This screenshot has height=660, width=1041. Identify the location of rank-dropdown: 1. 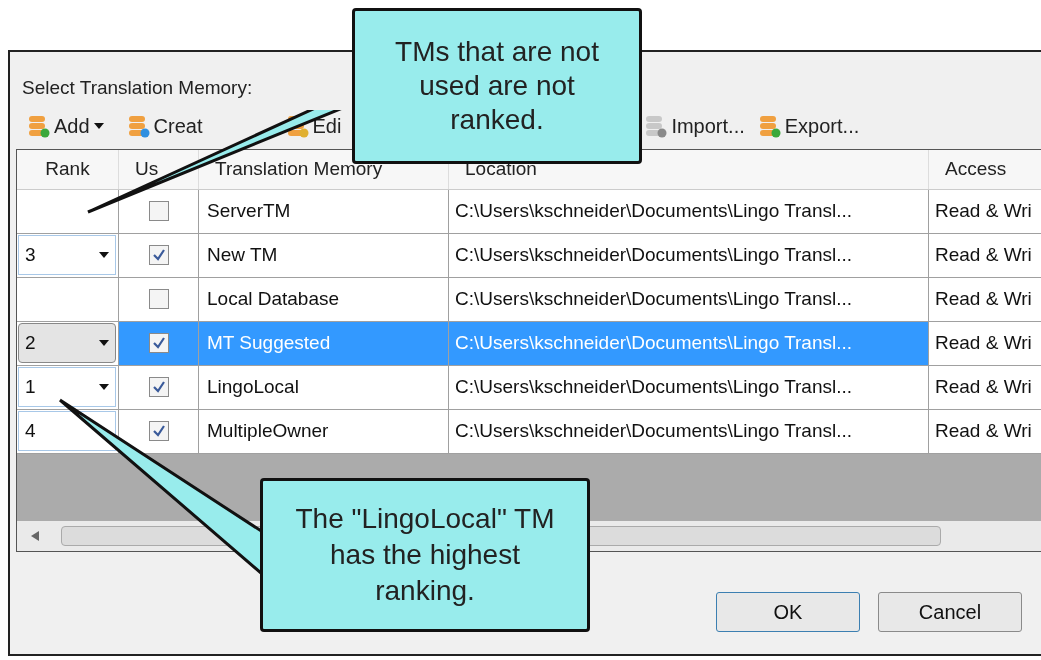
(67, 387).